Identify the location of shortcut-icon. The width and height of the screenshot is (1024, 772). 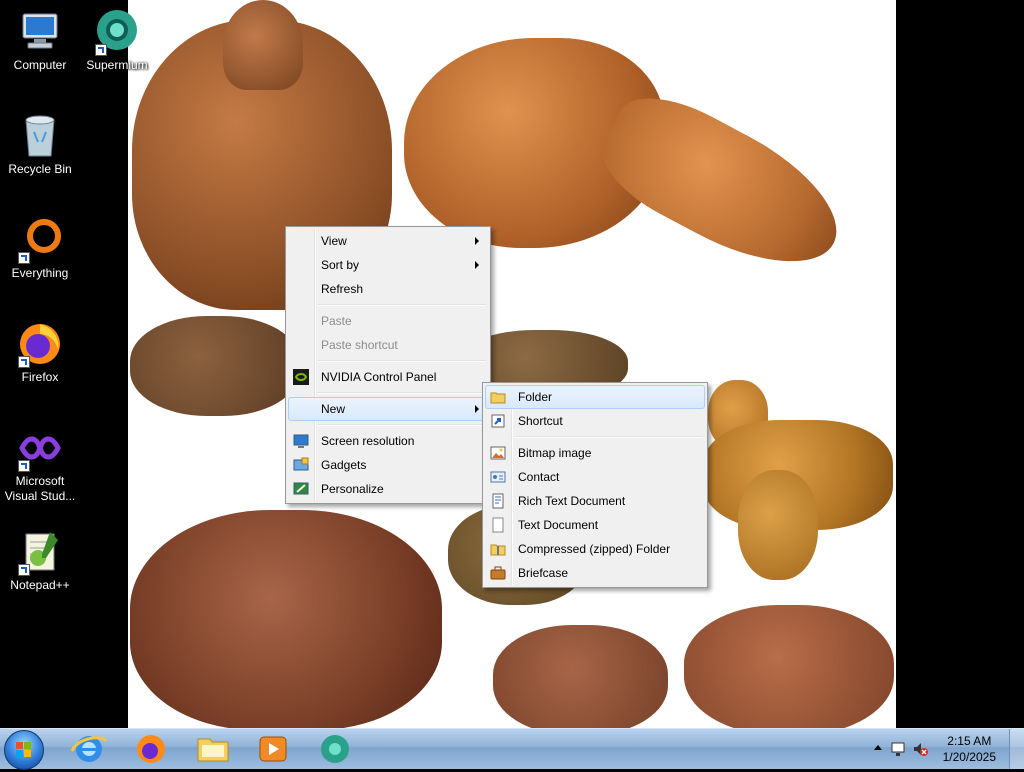
(498, 421).